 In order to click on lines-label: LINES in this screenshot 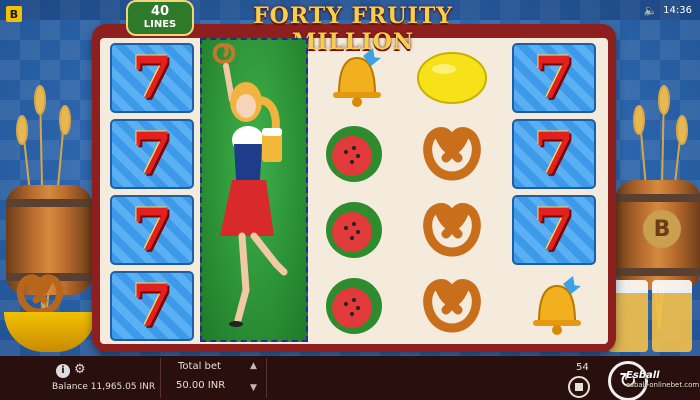, I will do `click(160, 24)`.